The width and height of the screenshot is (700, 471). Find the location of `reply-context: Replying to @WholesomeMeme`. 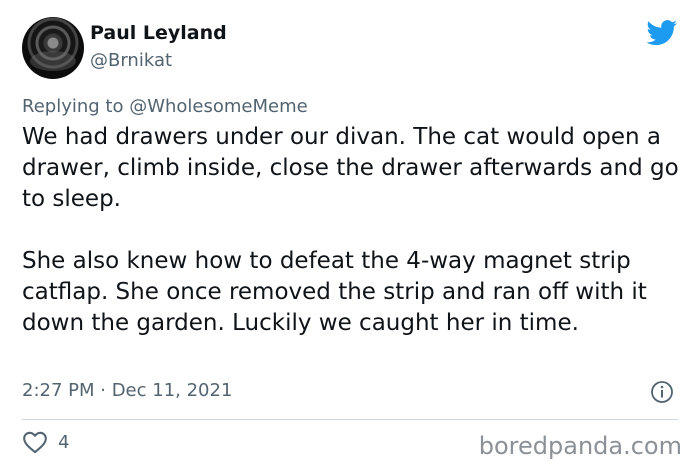

reply-context: Replying to @WholesomeMeme is located at coordinates (165, 106).